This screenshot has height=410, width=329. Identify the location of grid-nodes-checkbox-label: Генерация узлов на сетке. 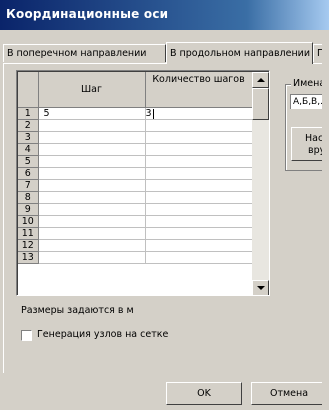
(102, 334).